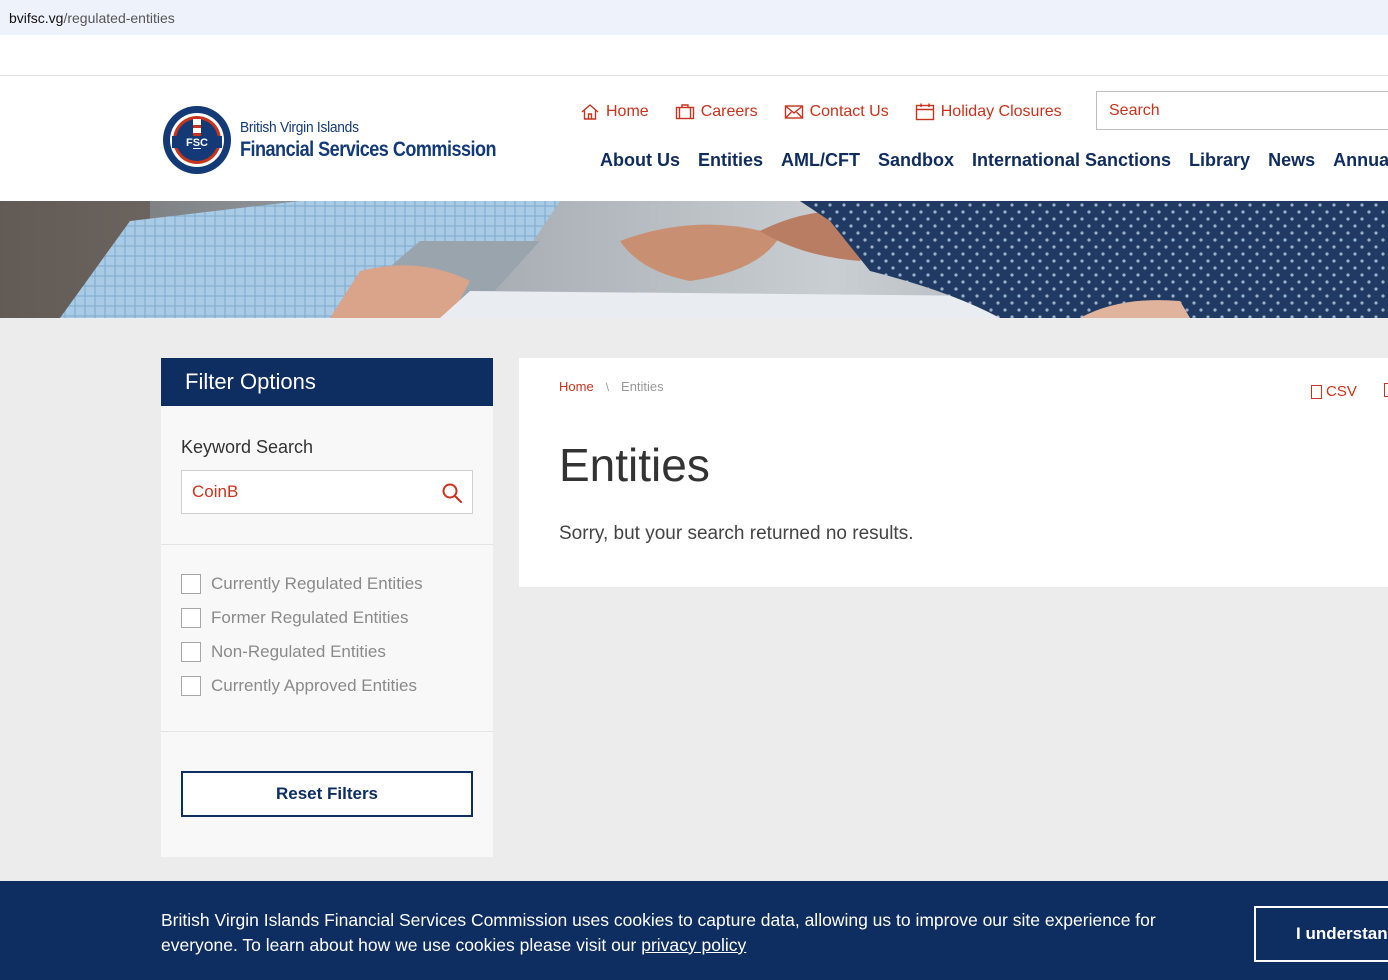  Describe the element at coordinates (634, 465) in the screenshot. I see `page-title: Entities` at that location.